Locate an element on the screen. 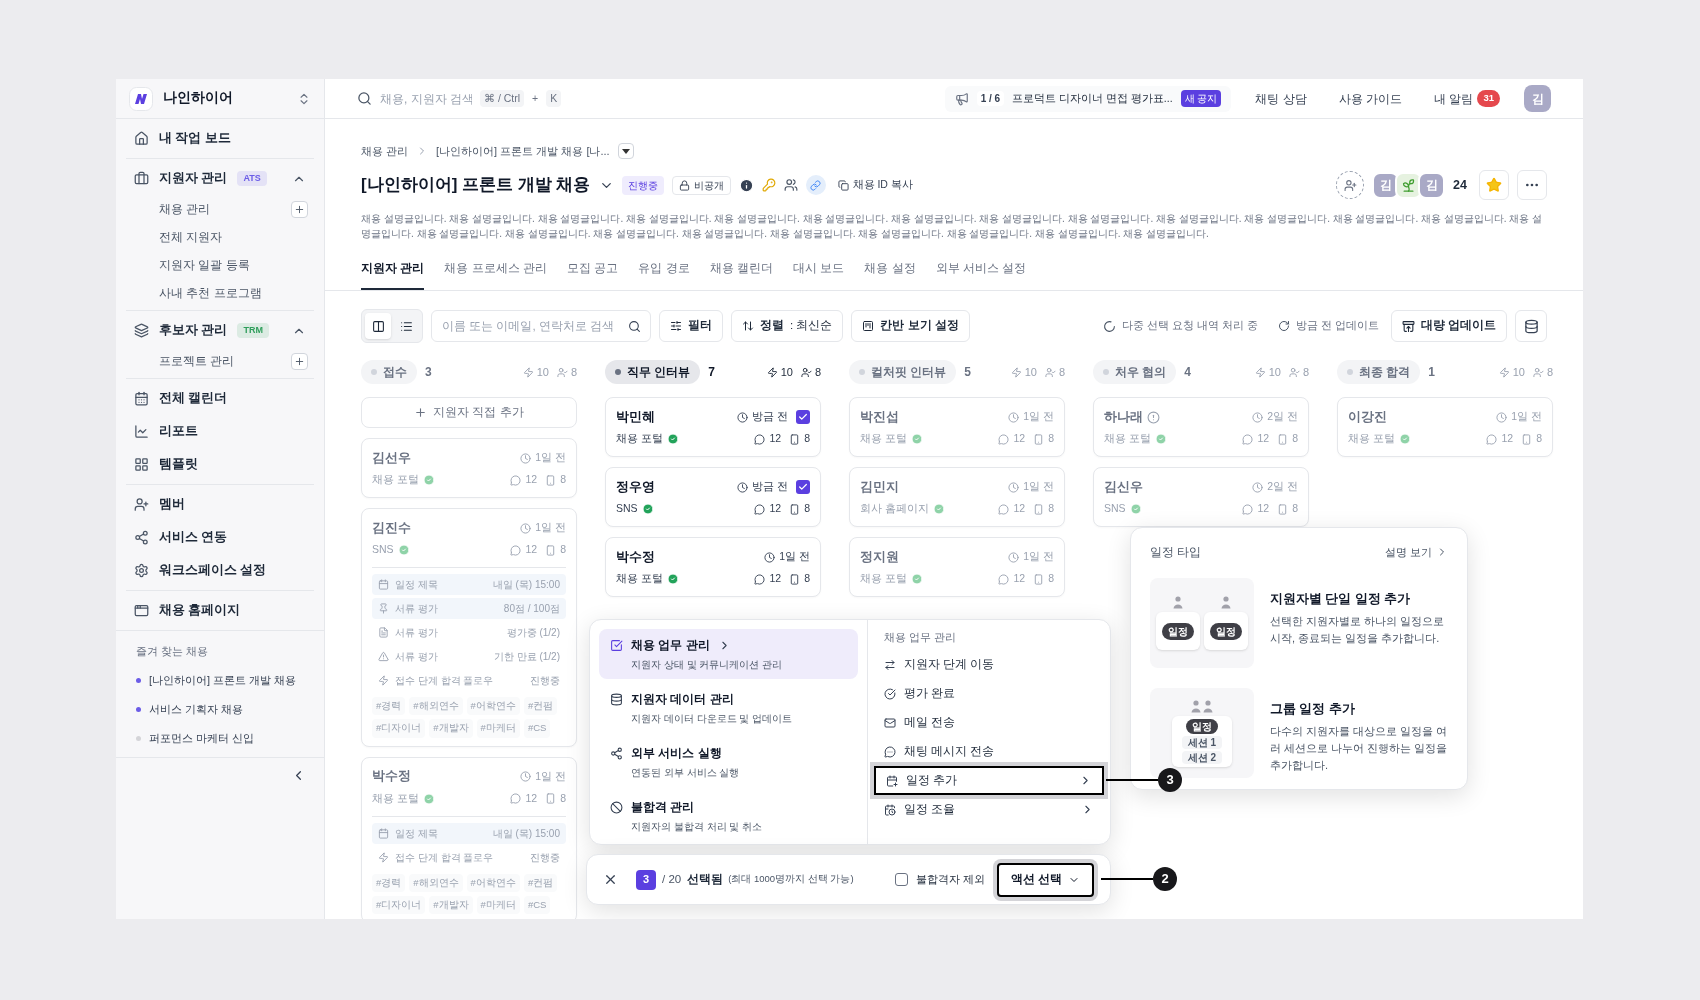 The height and width of the screenshot is (1000, 1700). copy-id-button: 채용 ID 복사 is located at coordinates (875, 185).